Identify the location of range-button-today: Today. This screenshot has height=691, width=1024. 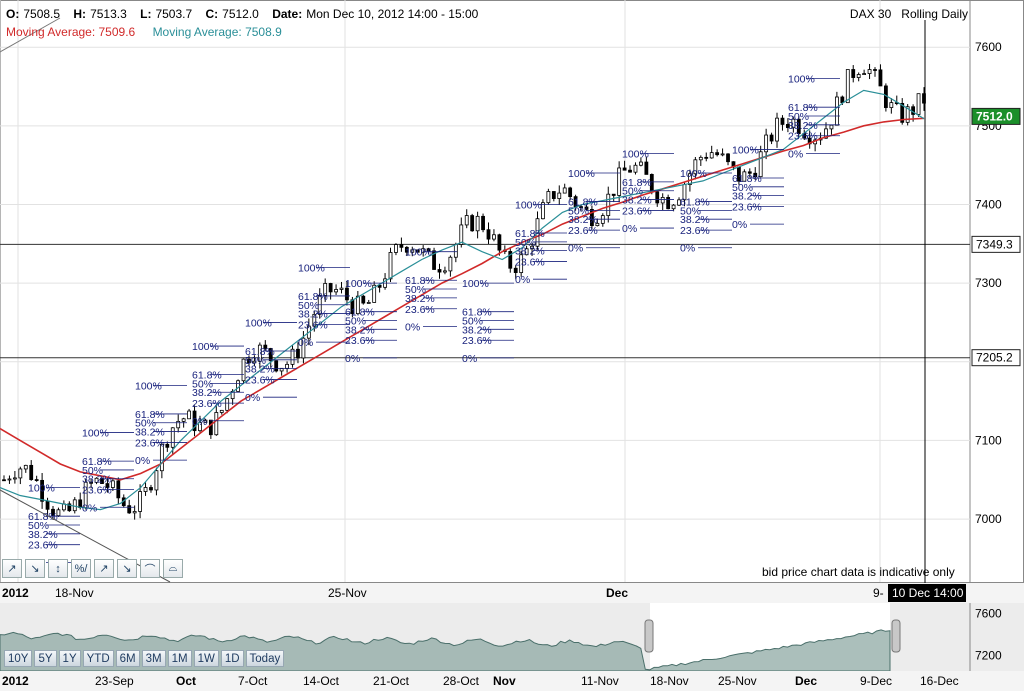
(265, 658).